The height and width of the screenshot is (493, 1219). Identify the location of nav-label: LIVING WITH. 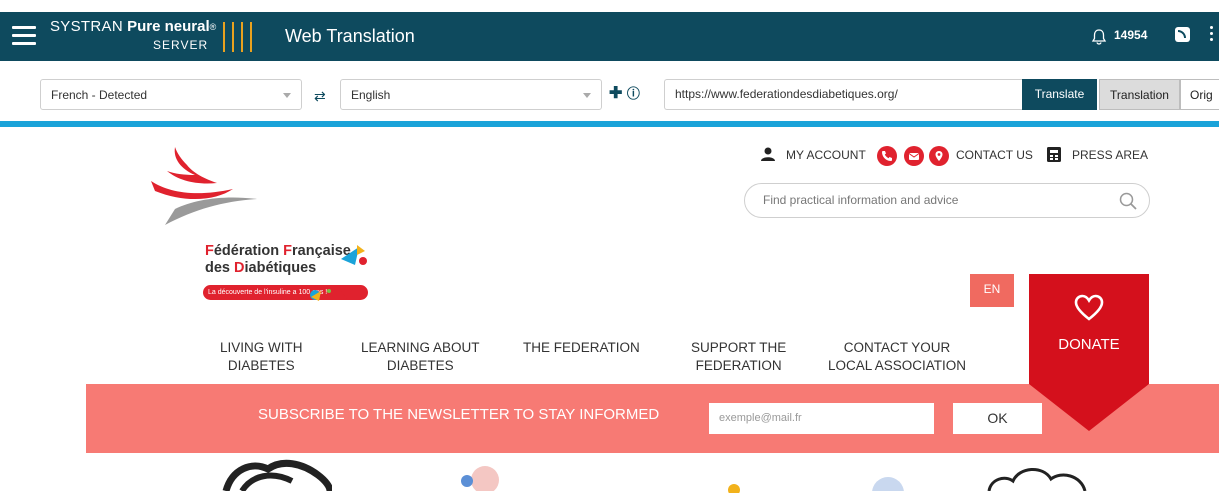
(261, 347).